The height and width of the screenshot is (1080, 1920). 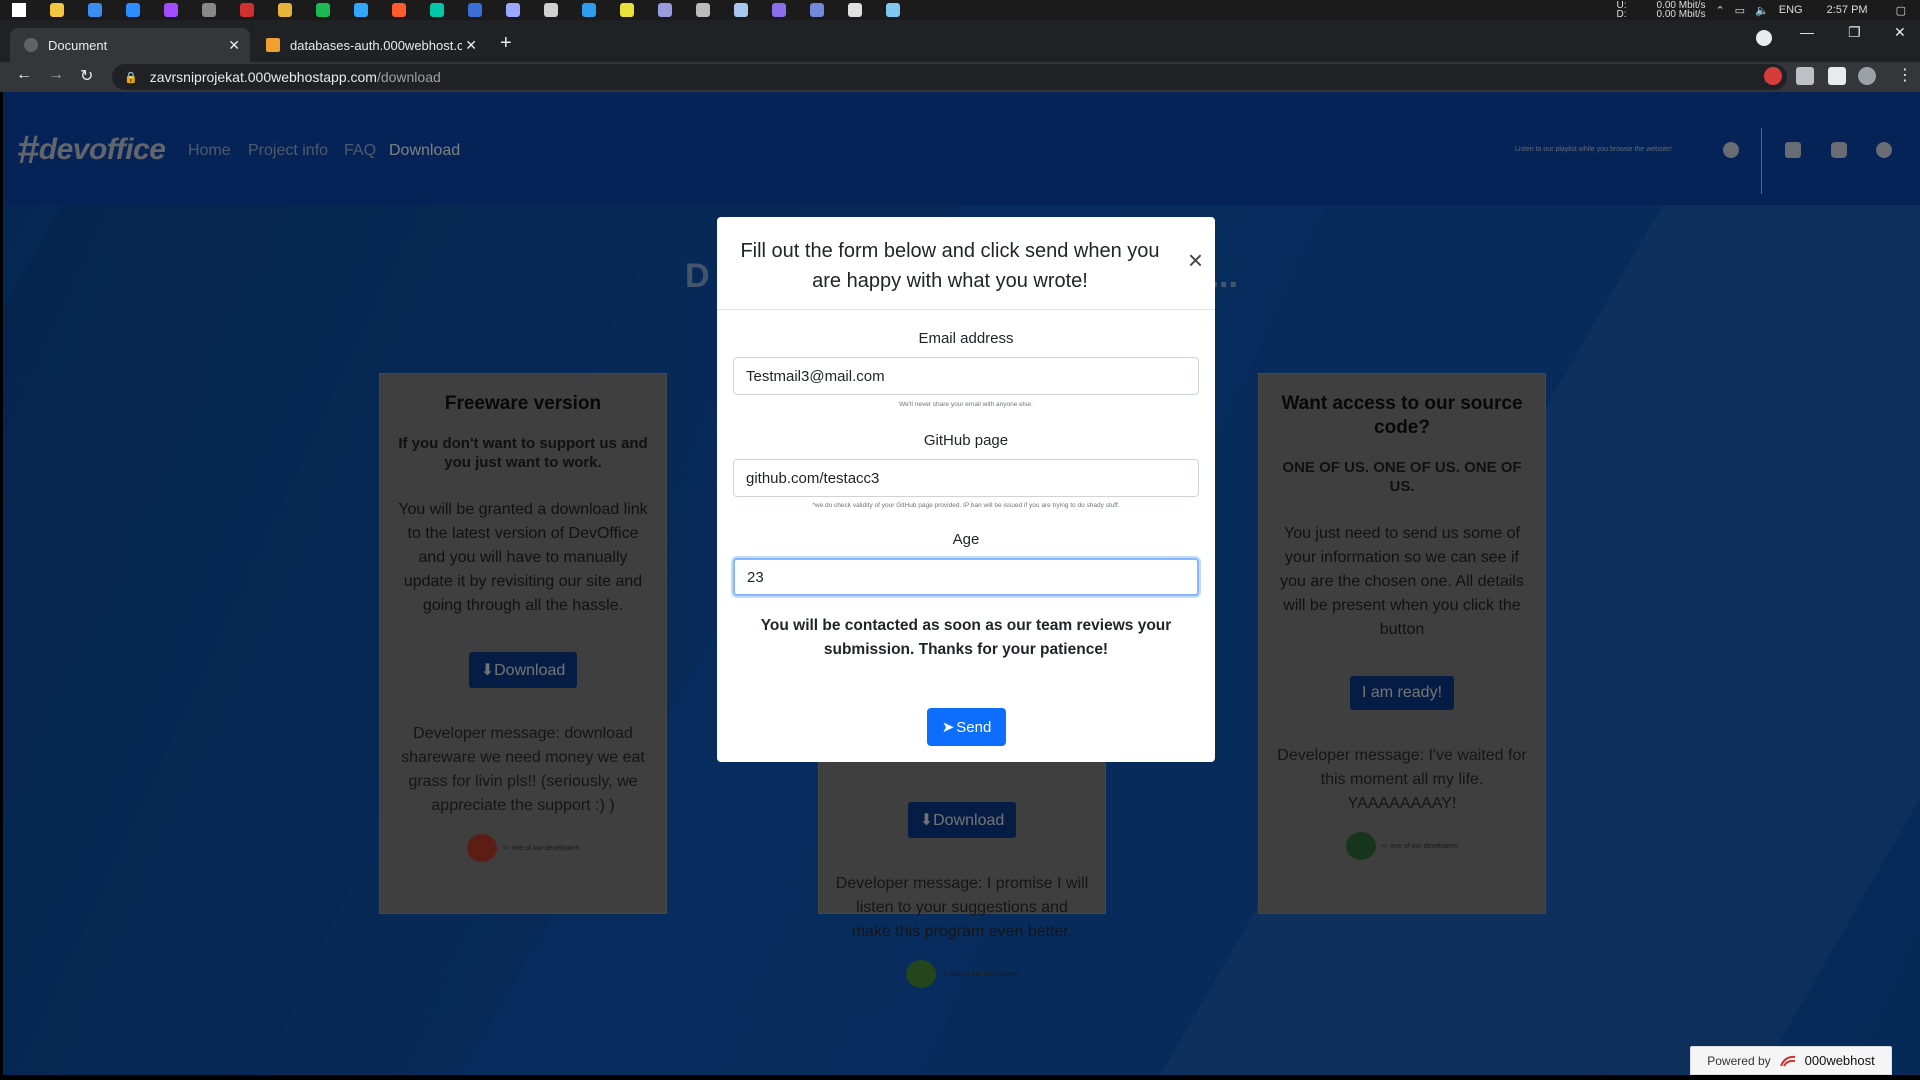 I want to click on powered-by-brand: 000webhost, so click(x=1839, y=1060).